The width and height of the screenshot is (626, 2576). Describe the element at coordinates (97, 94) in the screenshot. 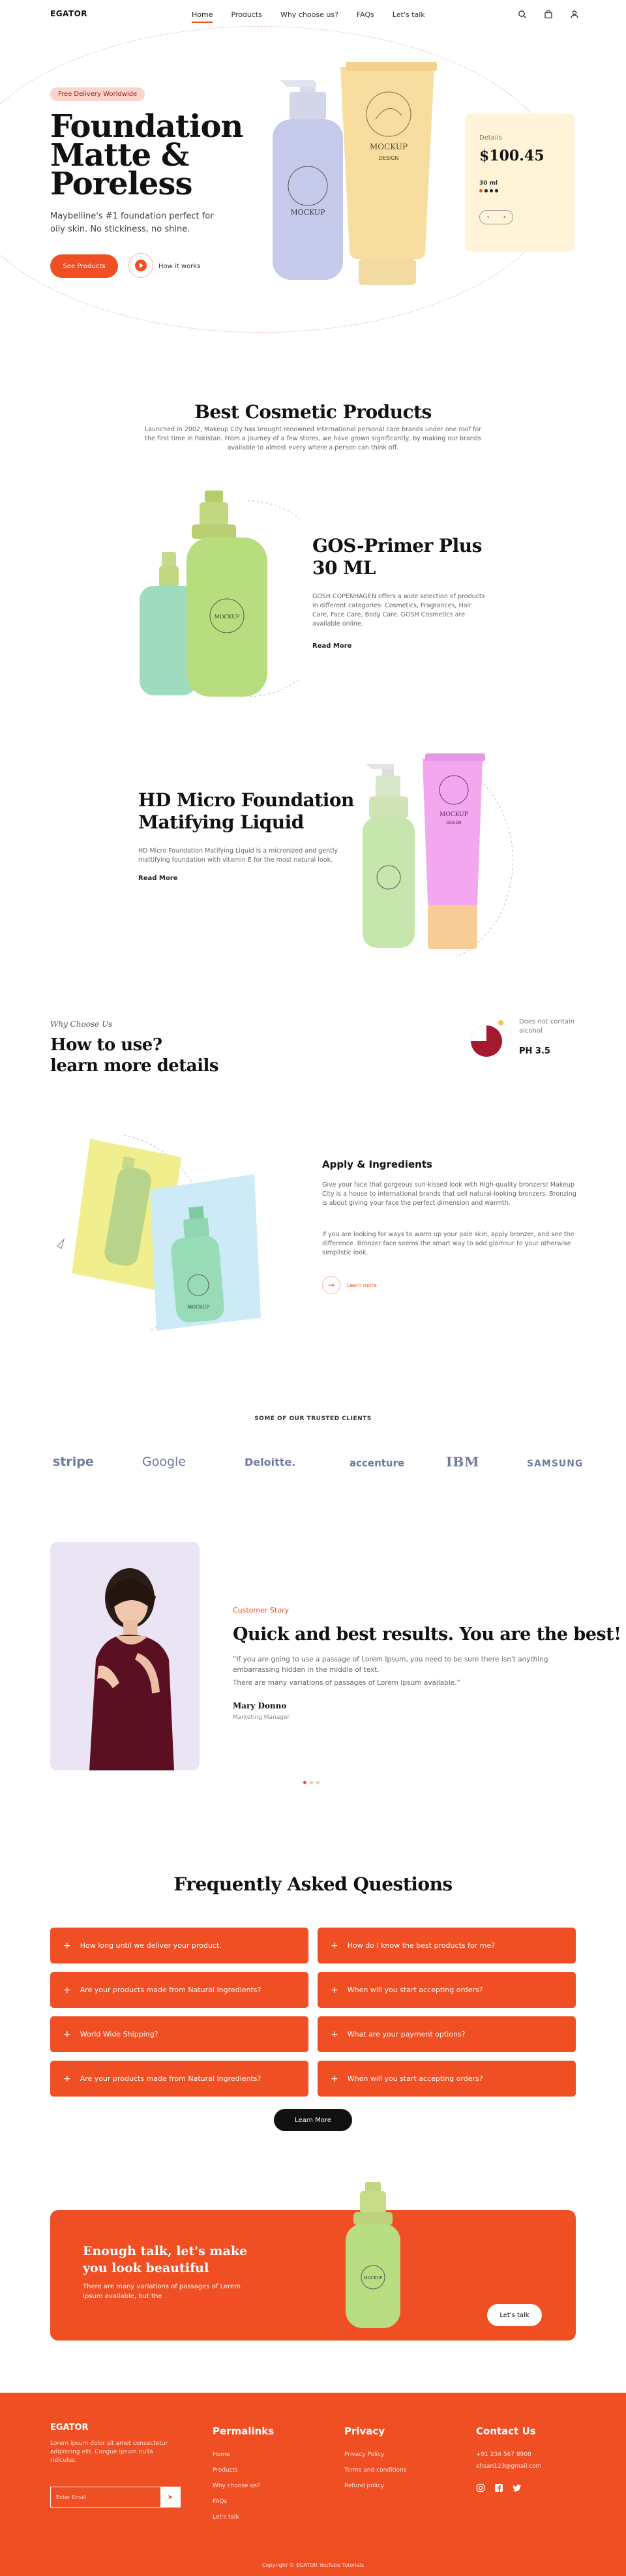

I see `free-delivery-badge: Free Delivery Worldwide` at that location.